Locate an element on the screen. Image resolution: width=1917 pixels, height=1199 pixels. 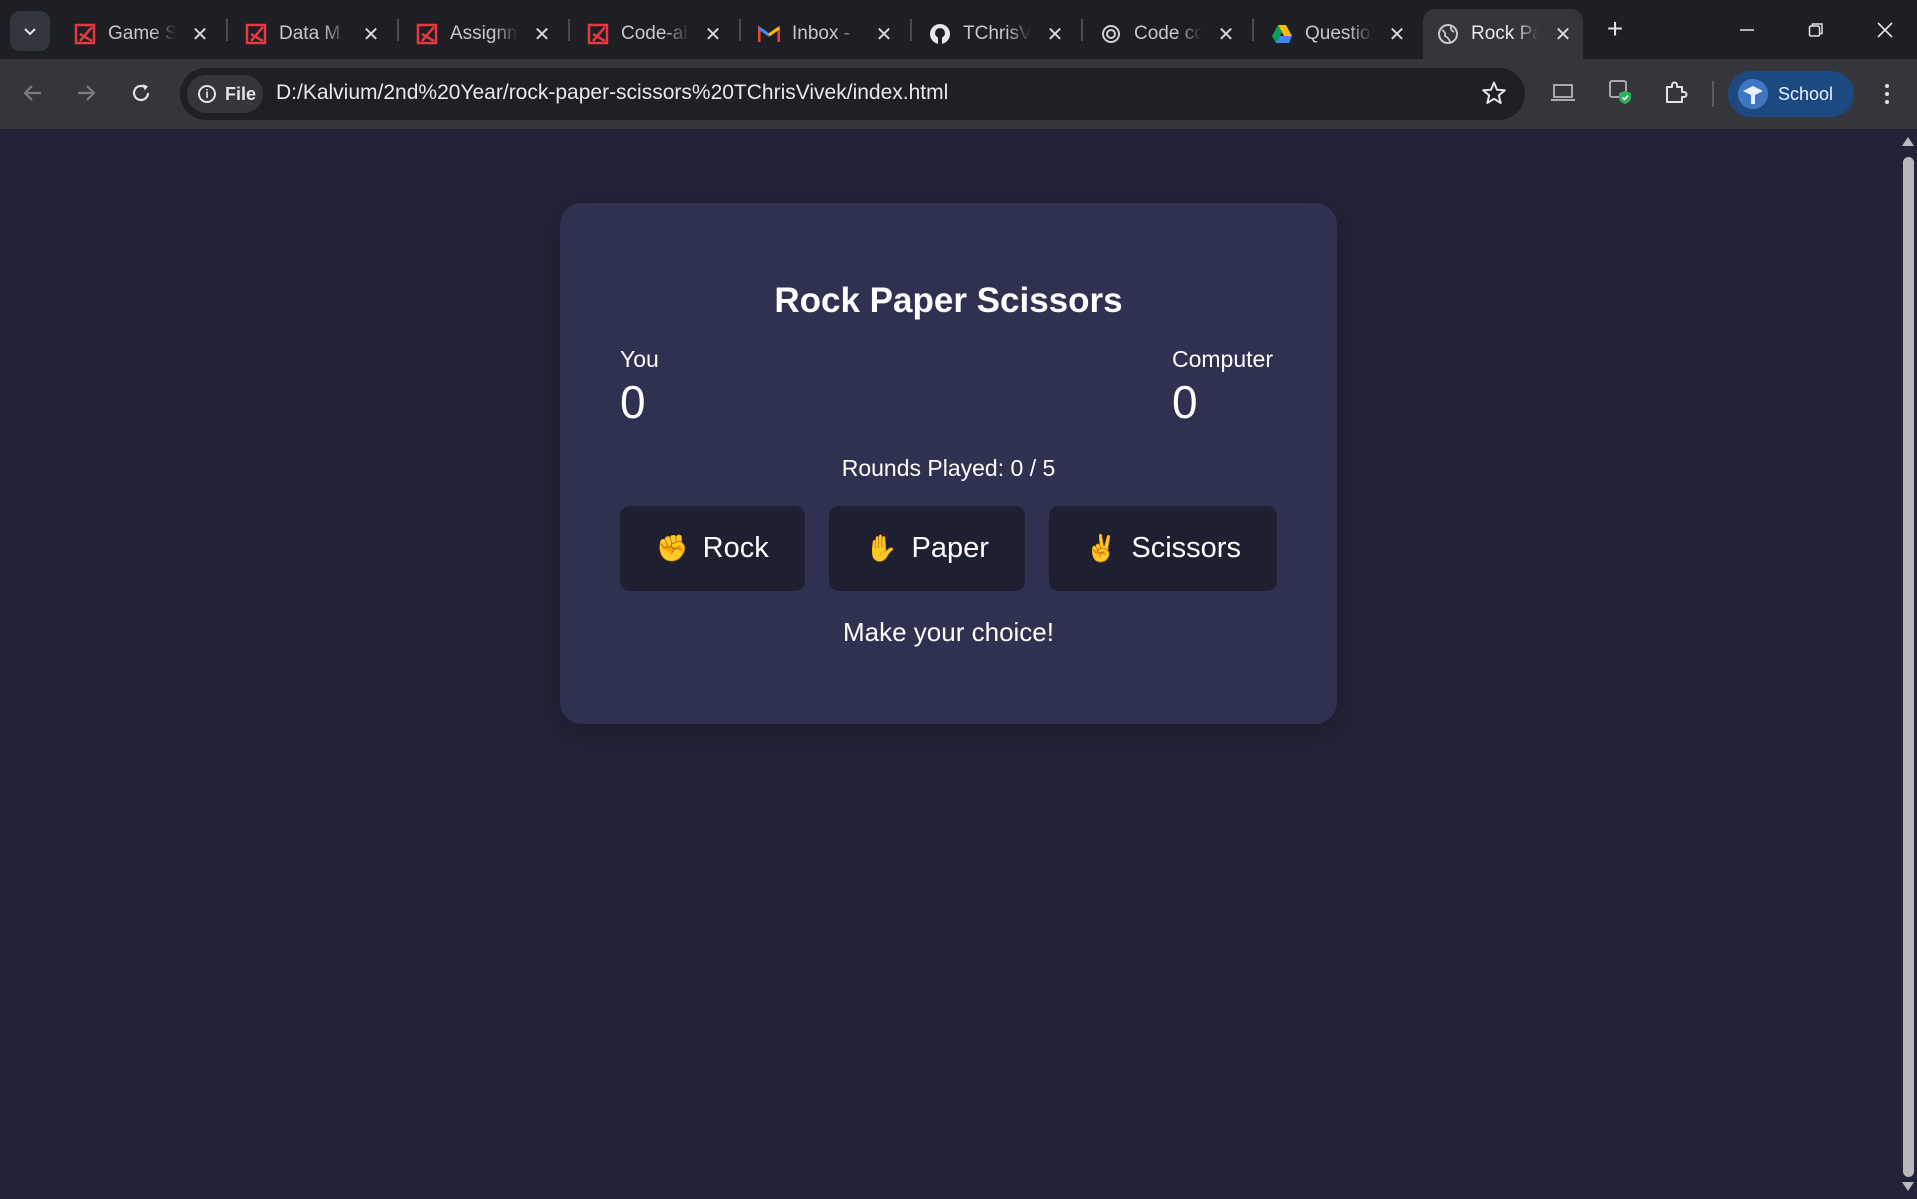
drive-icon is located at coordinates (1282, 34).